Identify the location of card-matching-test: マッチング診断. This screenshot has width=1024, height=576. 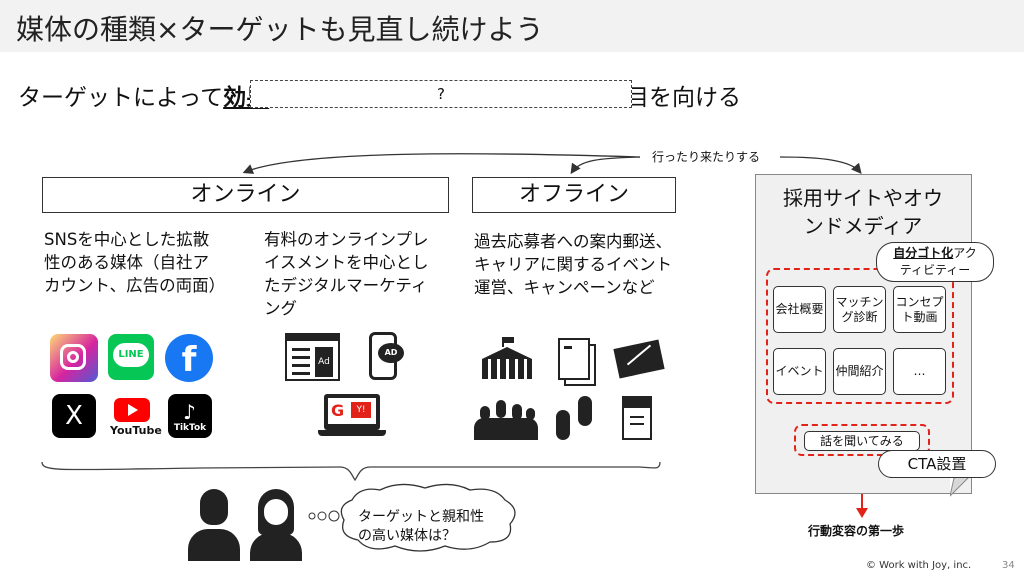
(859, 309).